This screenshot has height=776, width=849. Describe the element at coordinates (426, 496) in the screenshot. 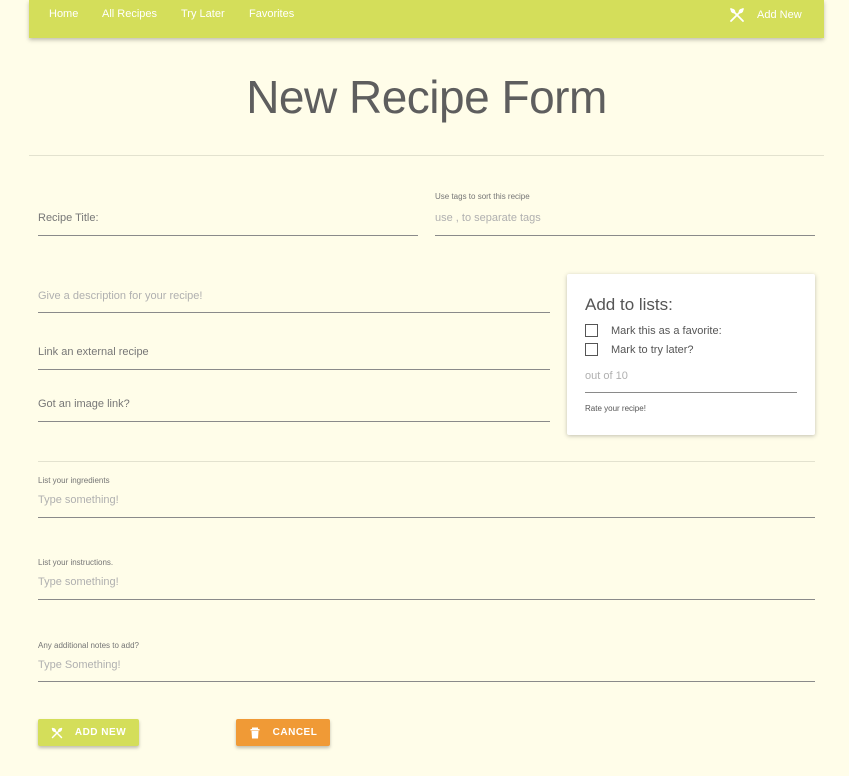

I see `ingredients-field: List your ingredients Type something!` at that location.